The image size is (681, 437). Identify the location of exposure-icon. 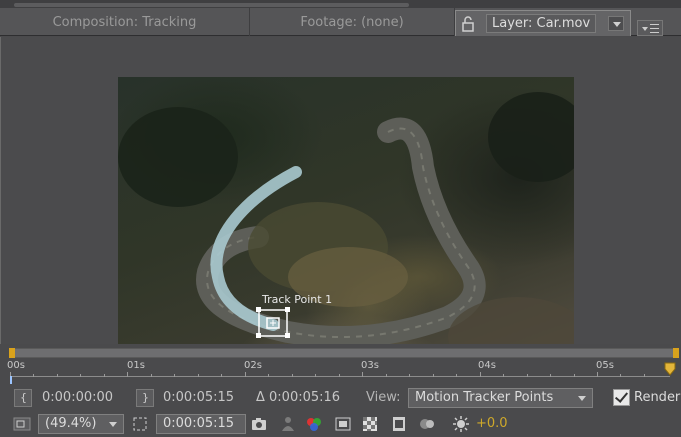
(461, 424).